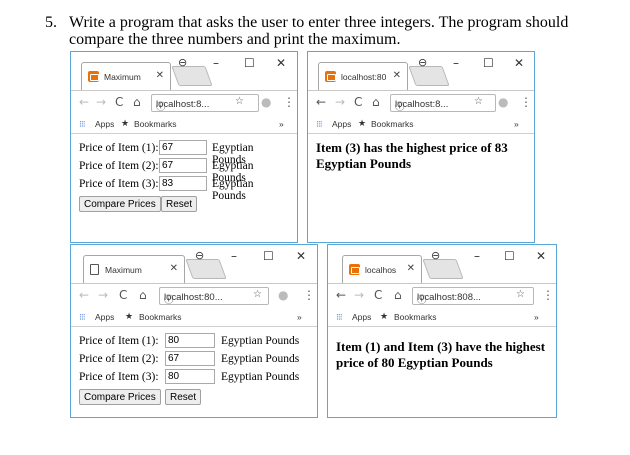 This screenshot has width=630, height=455. Describe the element at coordinates (363, 76) in the screenshot. I see `tab-localhost: localhost:80 ✕` at that location.